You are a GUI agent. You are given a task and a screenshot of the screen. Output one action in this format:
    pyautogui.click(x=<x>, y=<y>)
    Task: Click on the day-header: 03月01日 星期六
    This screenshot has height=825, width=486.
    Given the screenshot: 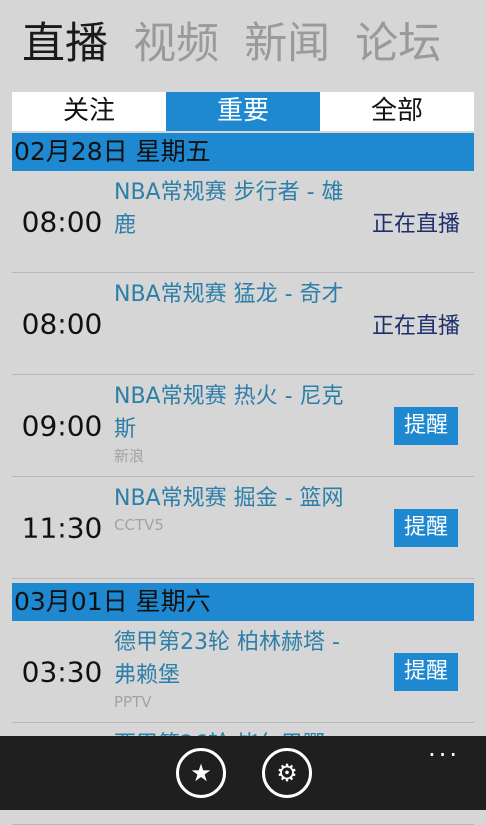 What is the action you would take?
    pyautogui.click(x=243, y=602)
    